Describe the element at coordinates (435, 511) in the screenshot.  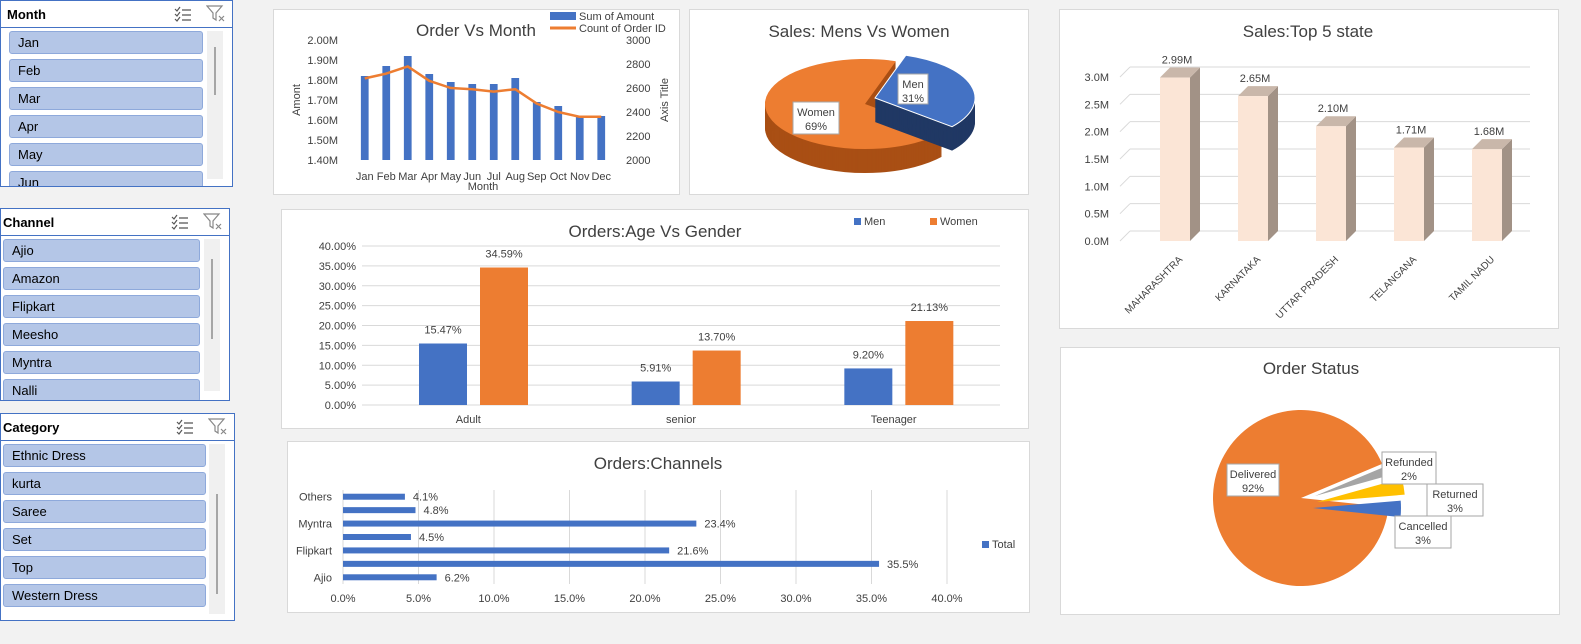
I see `data-label: 4.8%` at that location.